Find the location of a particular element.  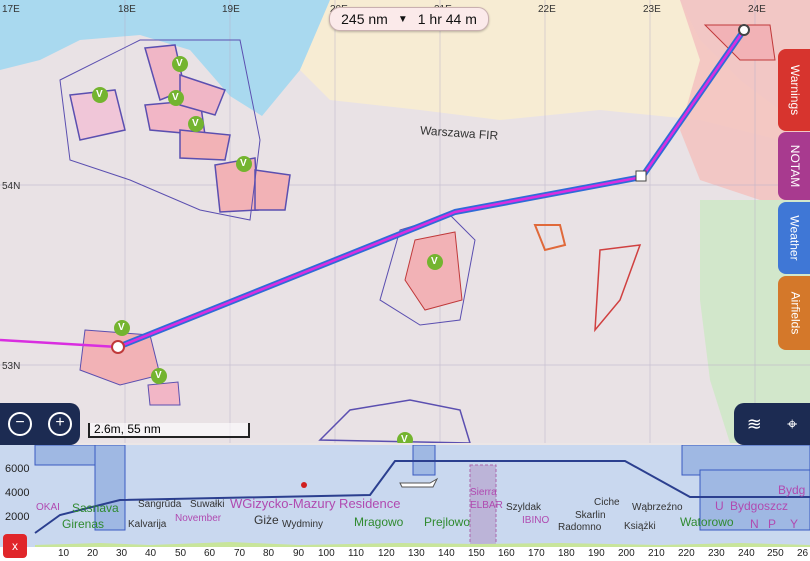

lat-label: 54N is located at coordinates (11, 186).